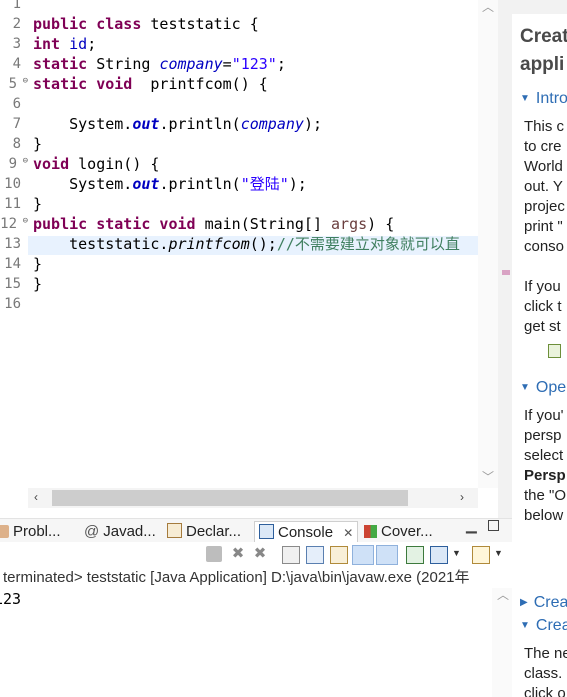 The height and width of the screenshot is (697, 567). I want to click on sash-marker, so click(506, 272).